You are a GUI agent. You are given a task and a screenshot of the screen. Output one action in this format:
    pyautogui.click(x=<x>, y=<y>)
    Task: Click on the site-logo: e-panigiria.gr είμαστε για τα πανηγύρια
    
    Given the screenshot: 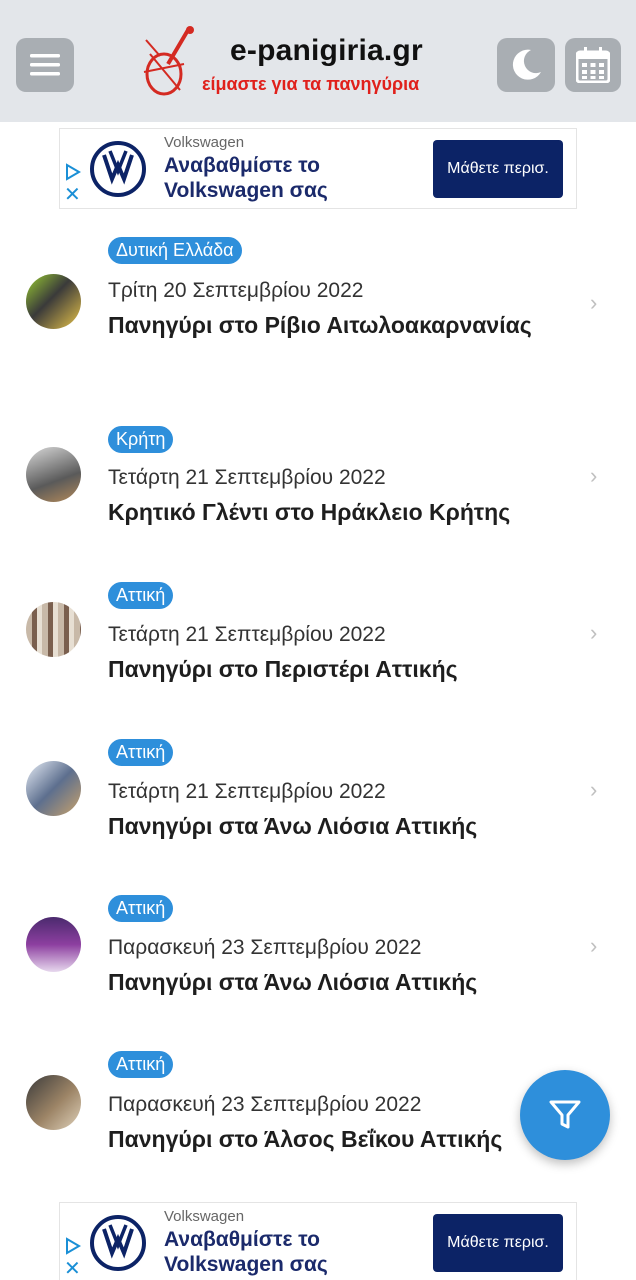 What is the action you would take?
    pyautogui.click(x=288, y=62)
    